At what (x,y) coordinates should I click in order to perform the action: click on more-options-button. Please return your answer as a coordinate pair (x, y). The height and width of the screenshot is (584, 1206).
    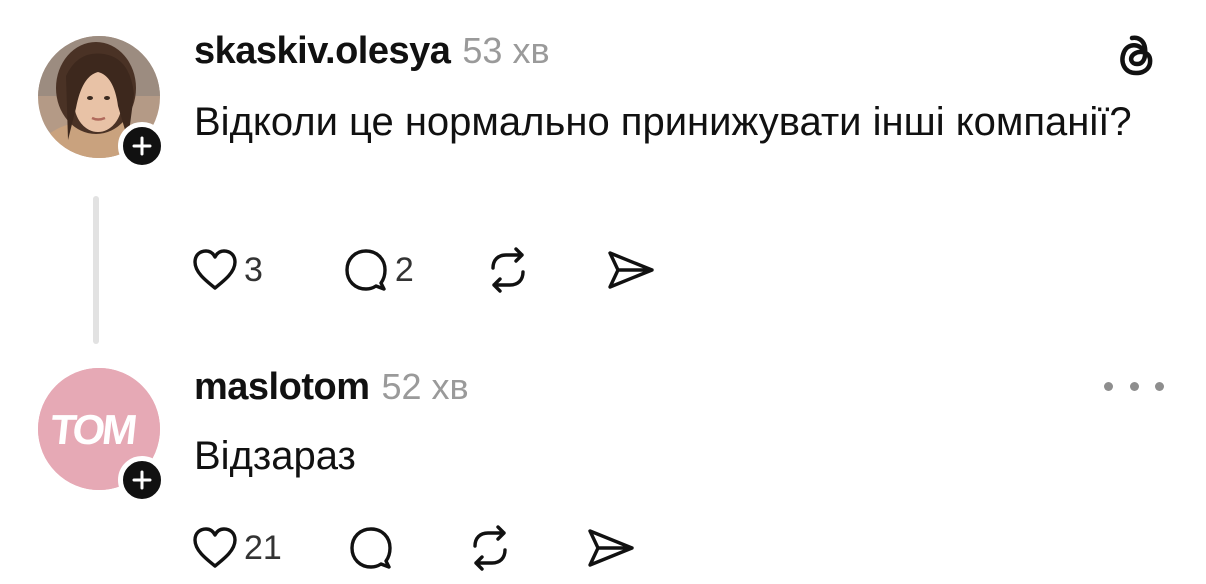
    Looking at the image, I should click on (1134, 386).